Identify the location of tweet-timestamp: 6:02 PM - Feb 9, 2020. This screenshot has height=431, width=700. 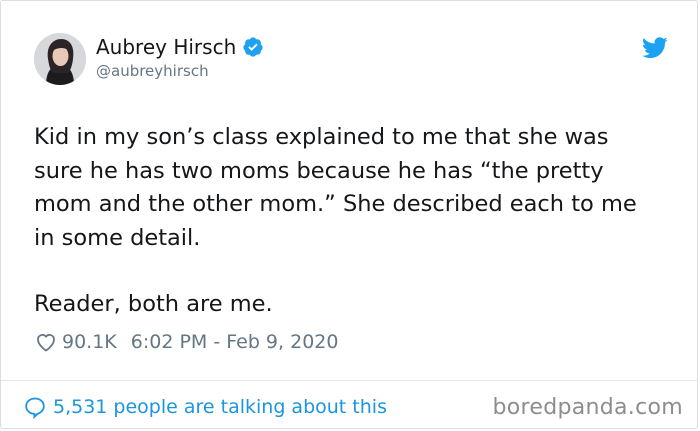
(235, 342).